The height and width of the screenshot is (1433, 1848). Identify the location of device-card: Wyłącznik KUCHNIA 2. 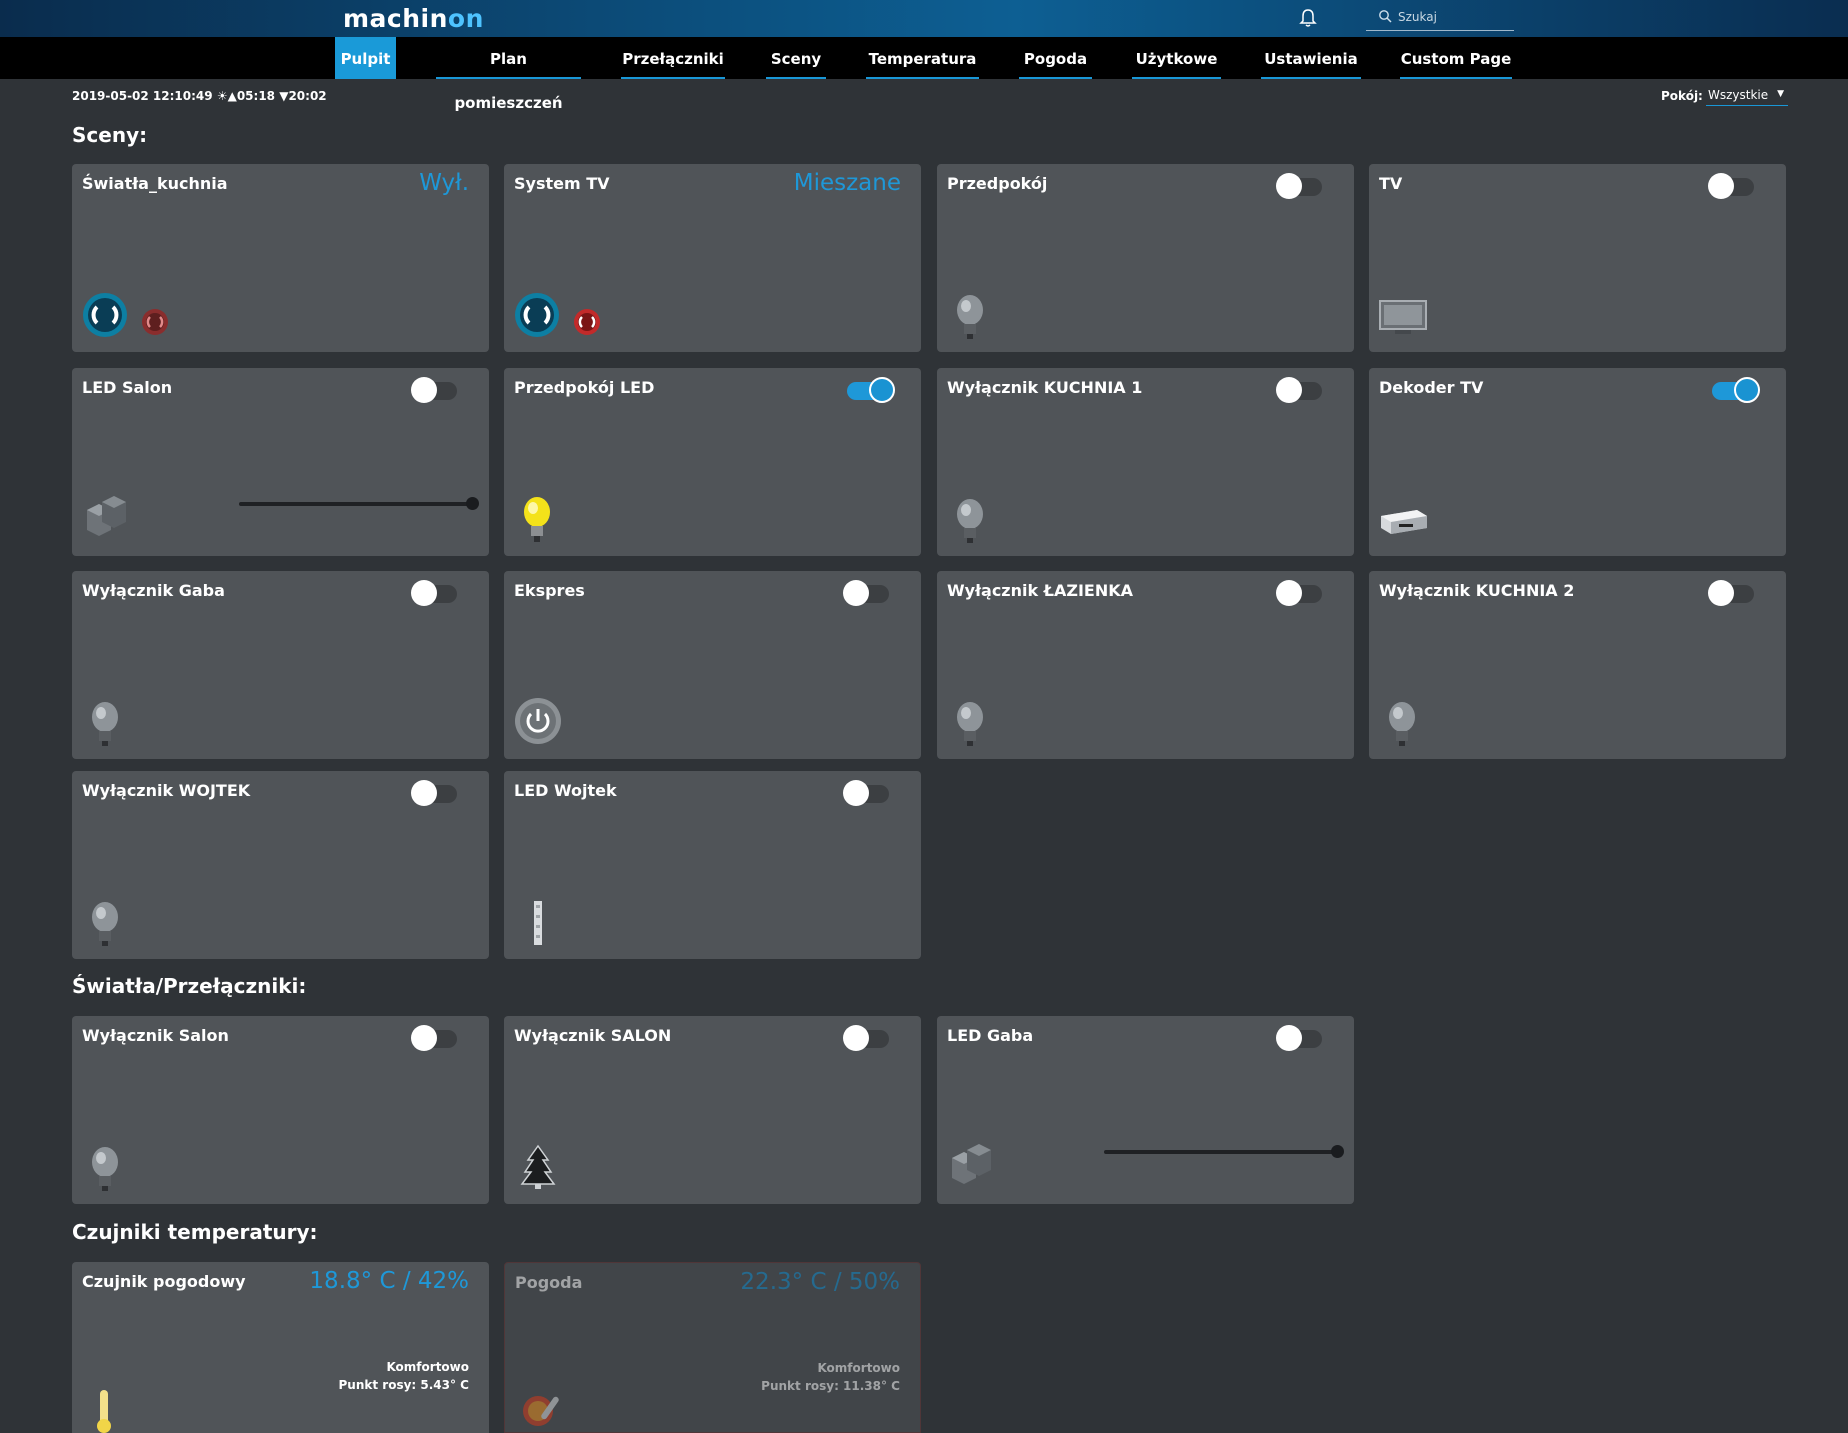
(1577, 665).